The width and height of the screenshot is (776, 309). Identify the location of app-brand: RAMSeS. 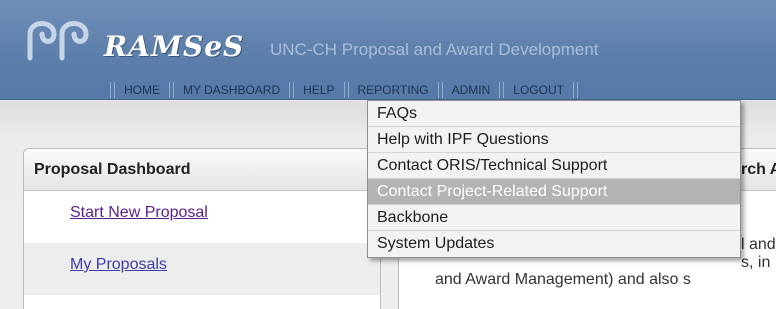
(174, 46).